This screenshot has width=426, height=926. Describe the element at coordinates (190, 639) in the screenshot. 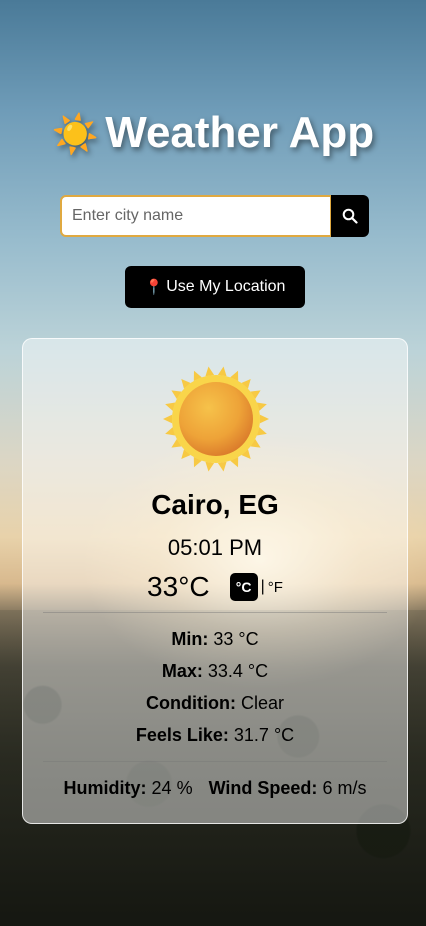

I see `min-label: Min:` at that location.